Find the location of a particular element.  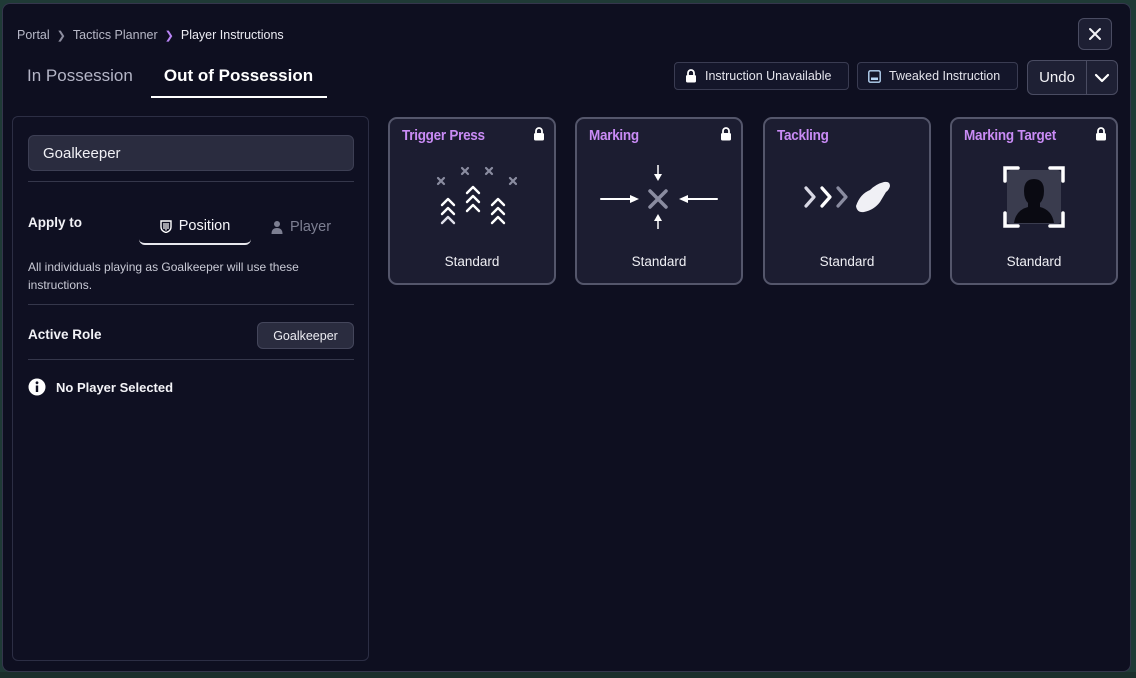

player-label: Player is located at coordinates (310, 227).